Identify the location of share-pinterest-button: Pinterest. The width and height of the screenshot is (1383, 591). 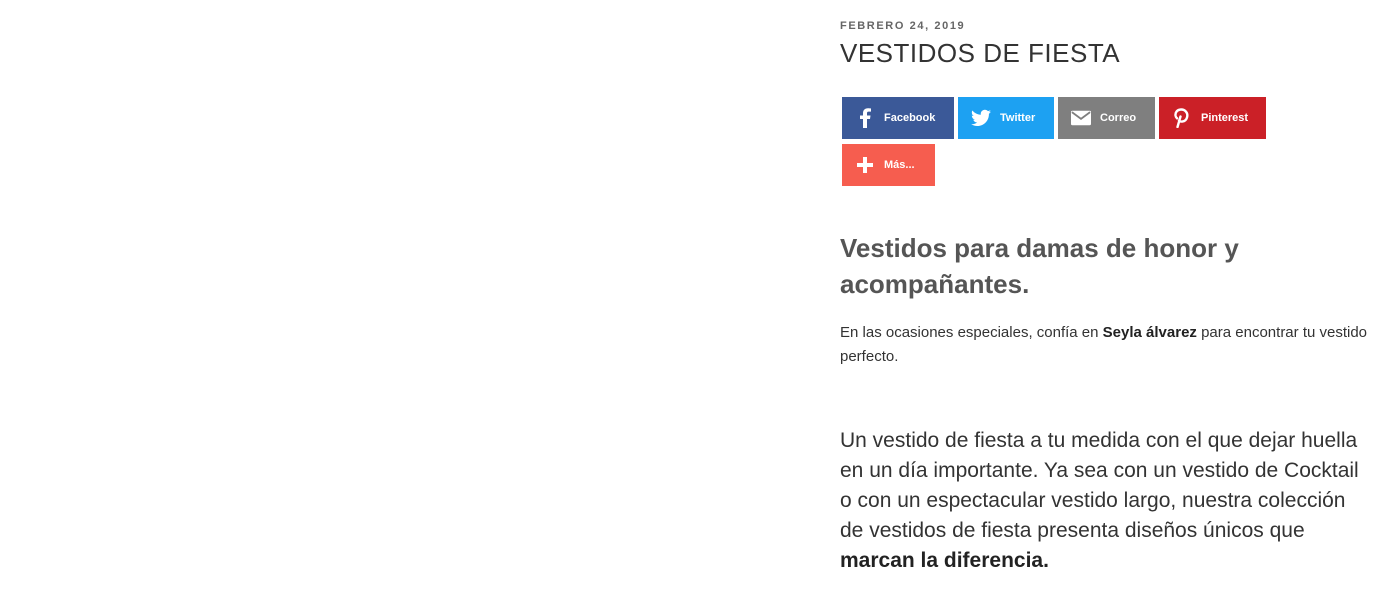
(1212, 118).